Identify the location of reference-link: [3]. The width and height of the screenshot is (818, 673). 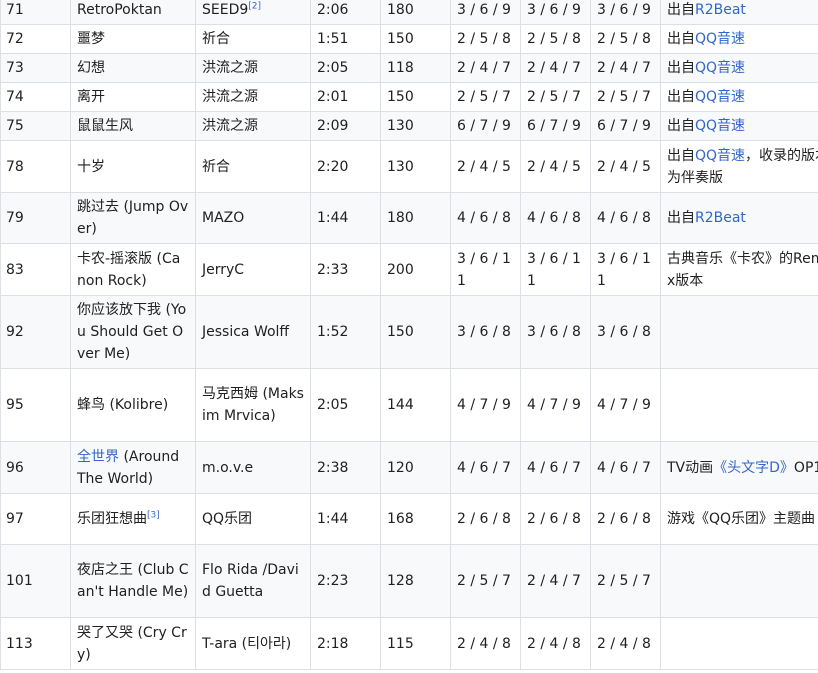
(153, 515).